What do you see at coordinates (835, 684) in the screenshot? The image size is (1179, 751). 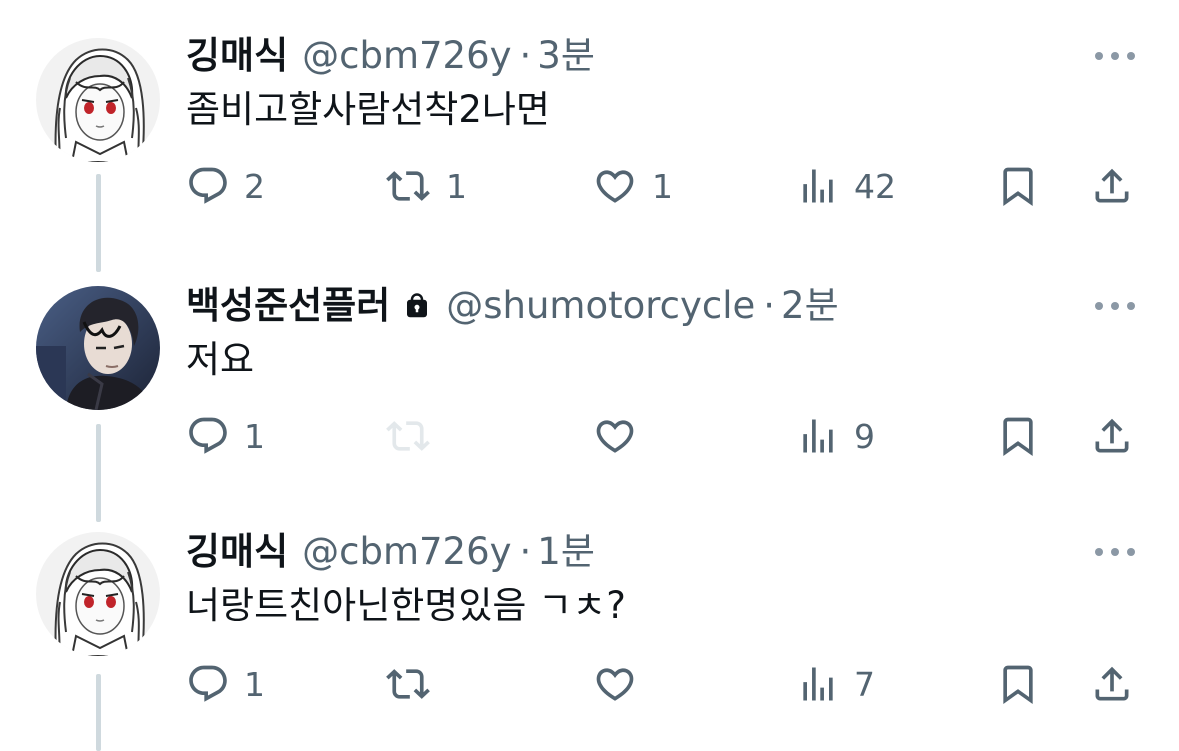 I see `views-button: 7` at bounding box center [835, 684].